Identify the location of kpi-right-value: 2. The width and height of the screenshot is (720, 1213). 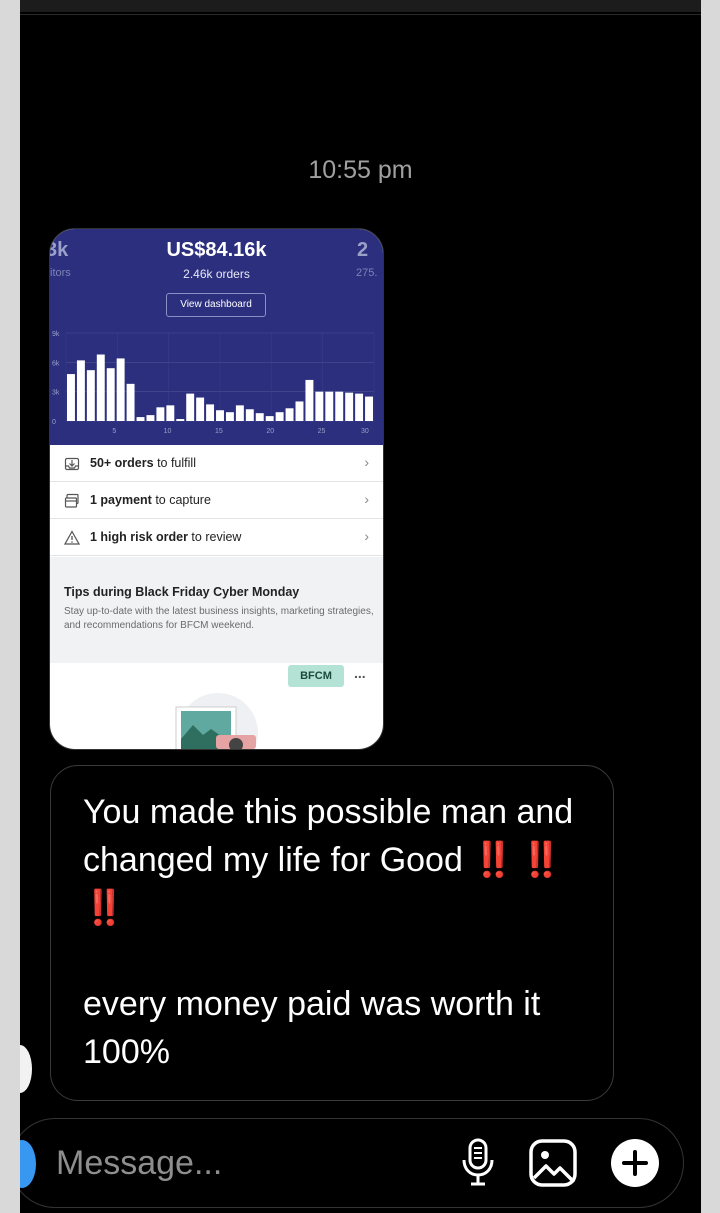
(363, 250).